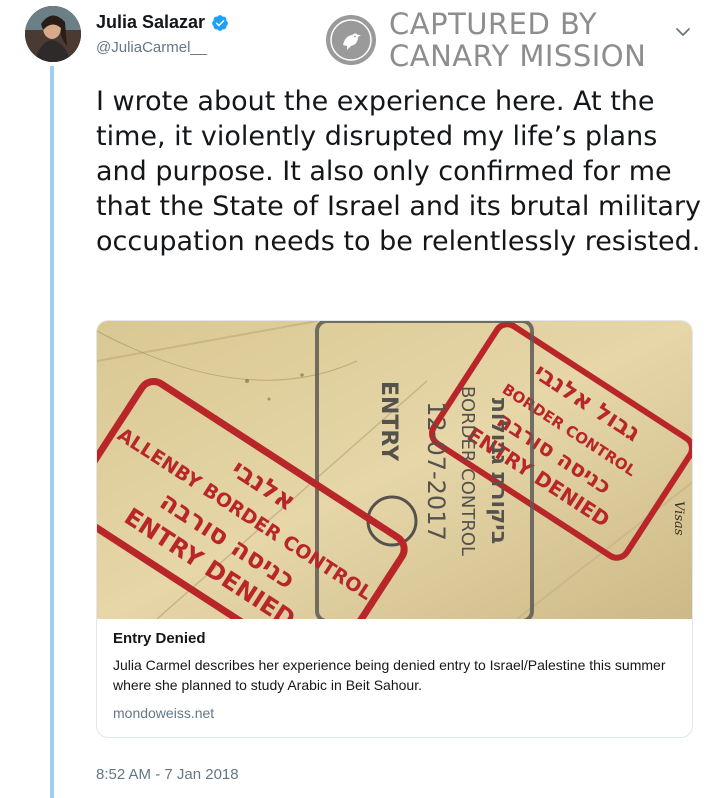 This screenshot has height=798, width=725. Describe the element at coordinates (467, 471) in the screenshot. I see `stamp-middle-line1: BORDER CONTROL` at that location.